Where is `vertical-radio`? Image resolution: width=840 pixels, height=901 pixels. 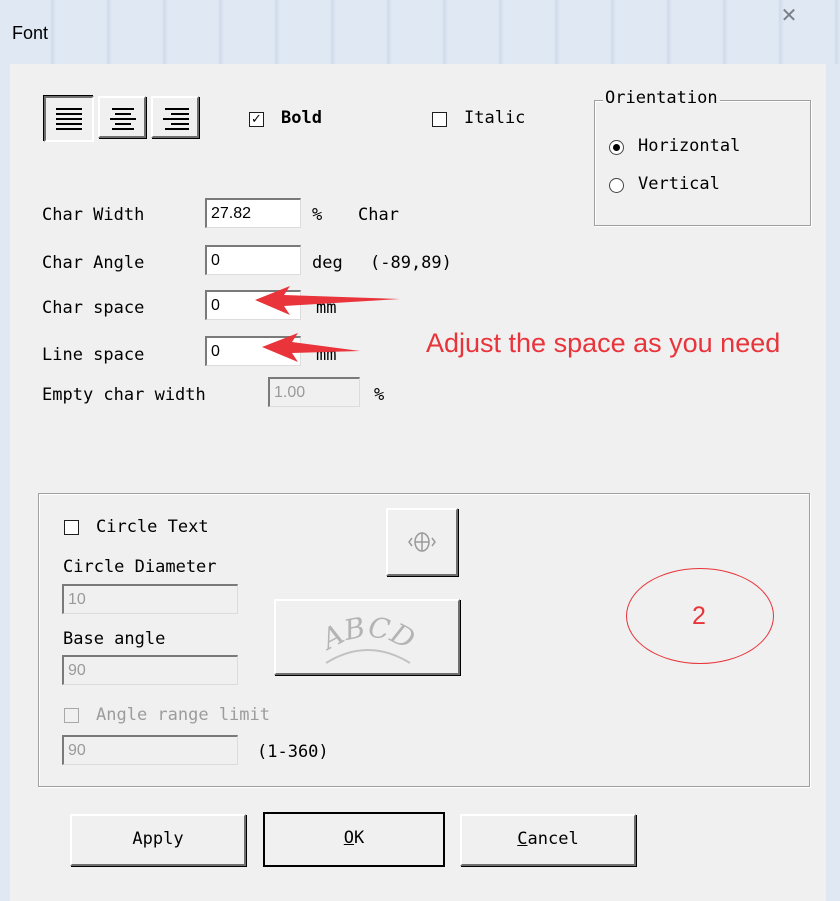 vertical-radio is located at coordinates (616, 185).